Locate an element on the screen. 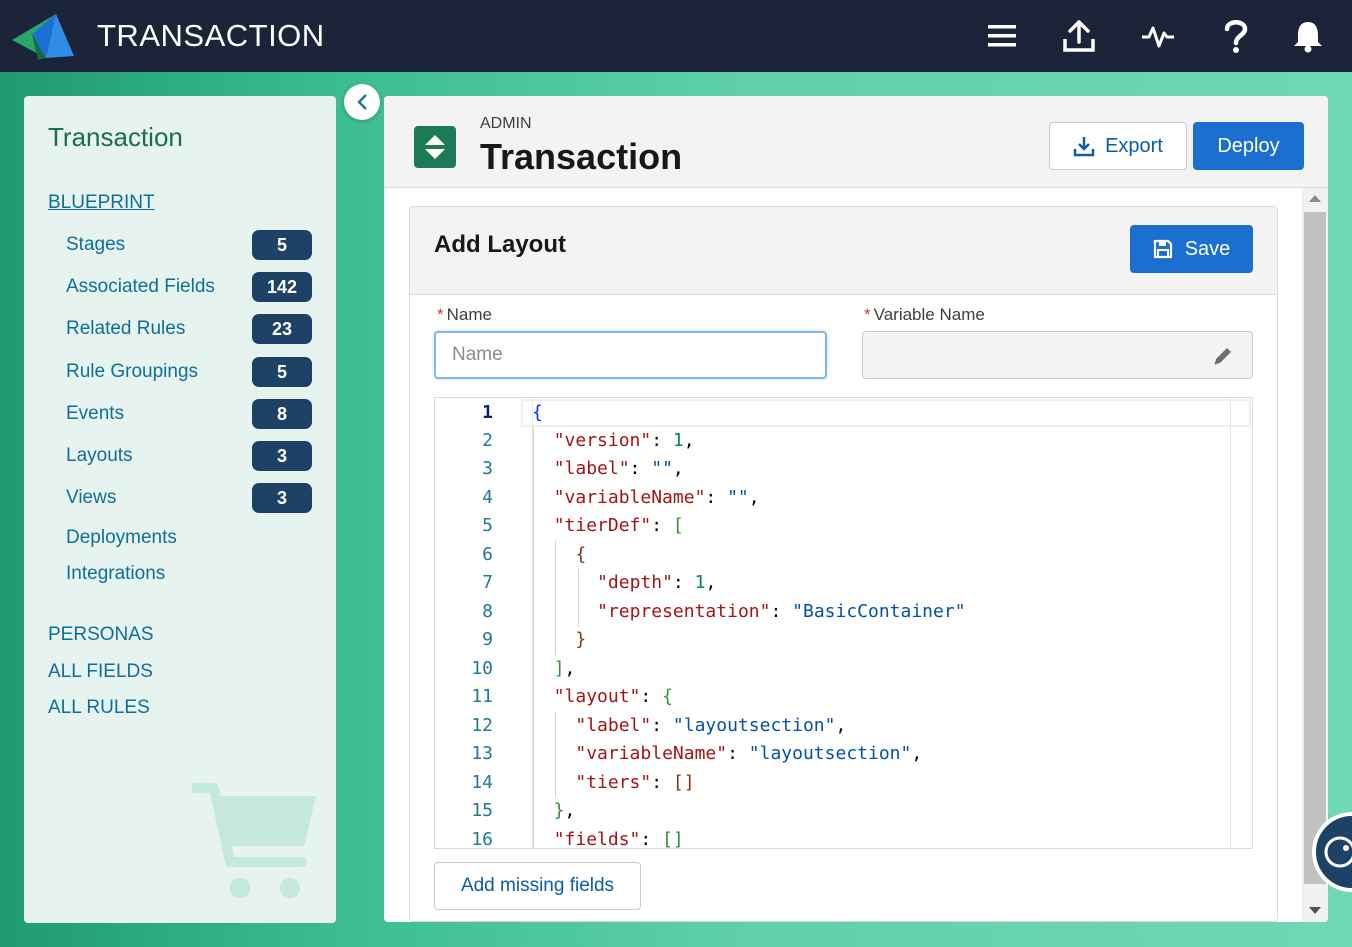  sidebar-title: Transaction is located at coordinates (115, 137).